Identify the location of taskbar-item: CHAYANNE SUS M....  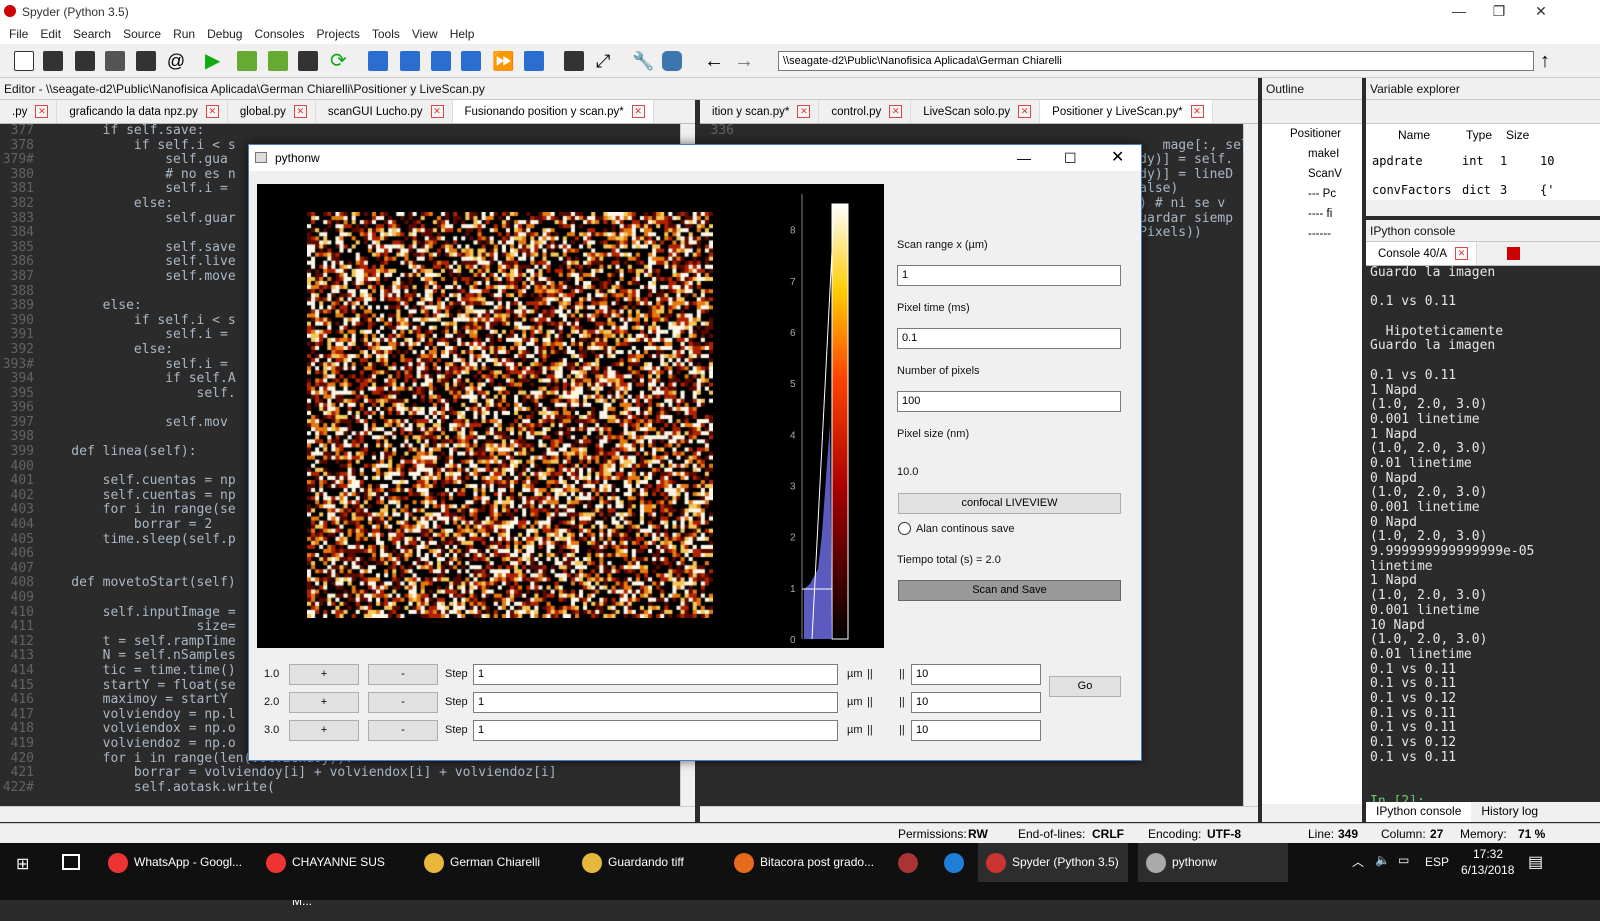
(333, 875).